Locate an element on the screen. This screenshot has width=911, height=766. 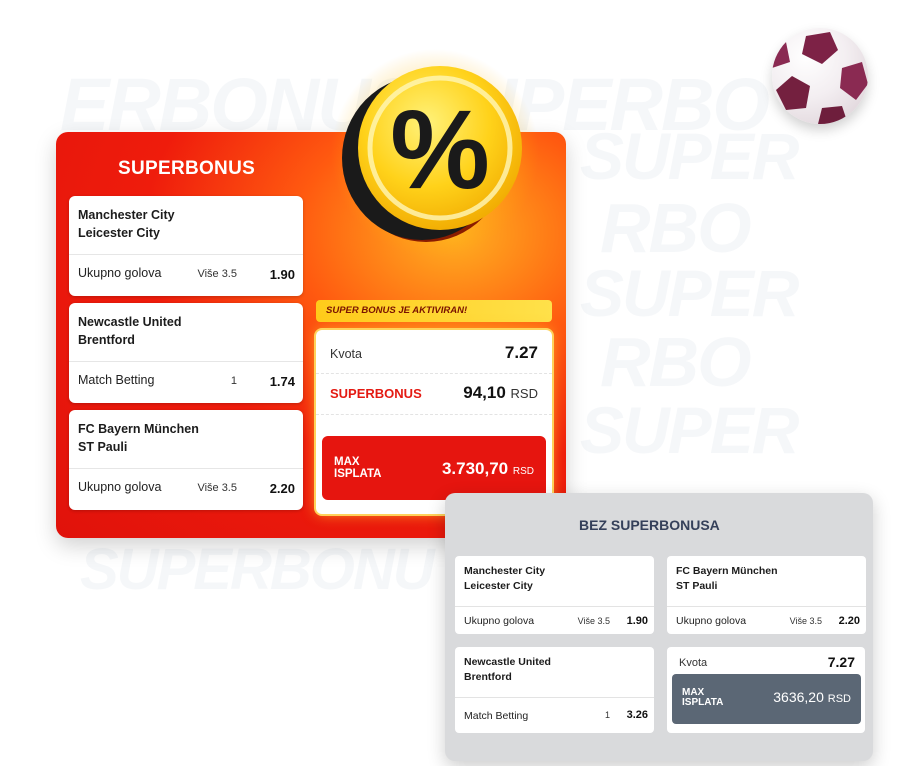
superbonus-currency: RSD is located at coordinates (524, 393).